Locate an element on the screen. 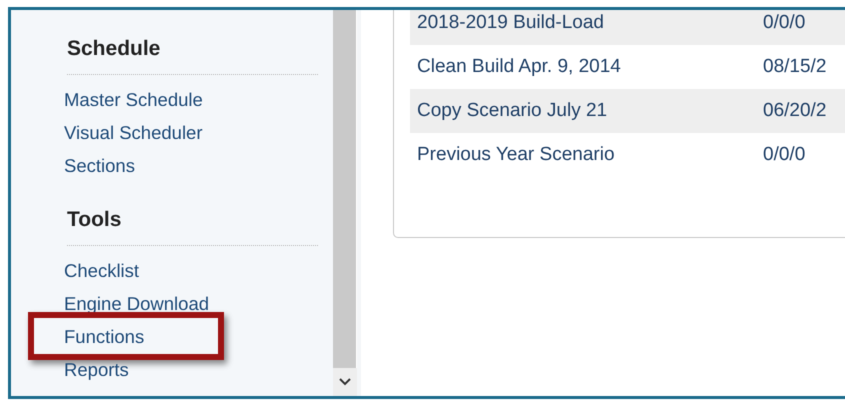 Image resolution: width=845 pixels, height=400 pixels. chevron-down-icon is located at coordinates (345, 382).